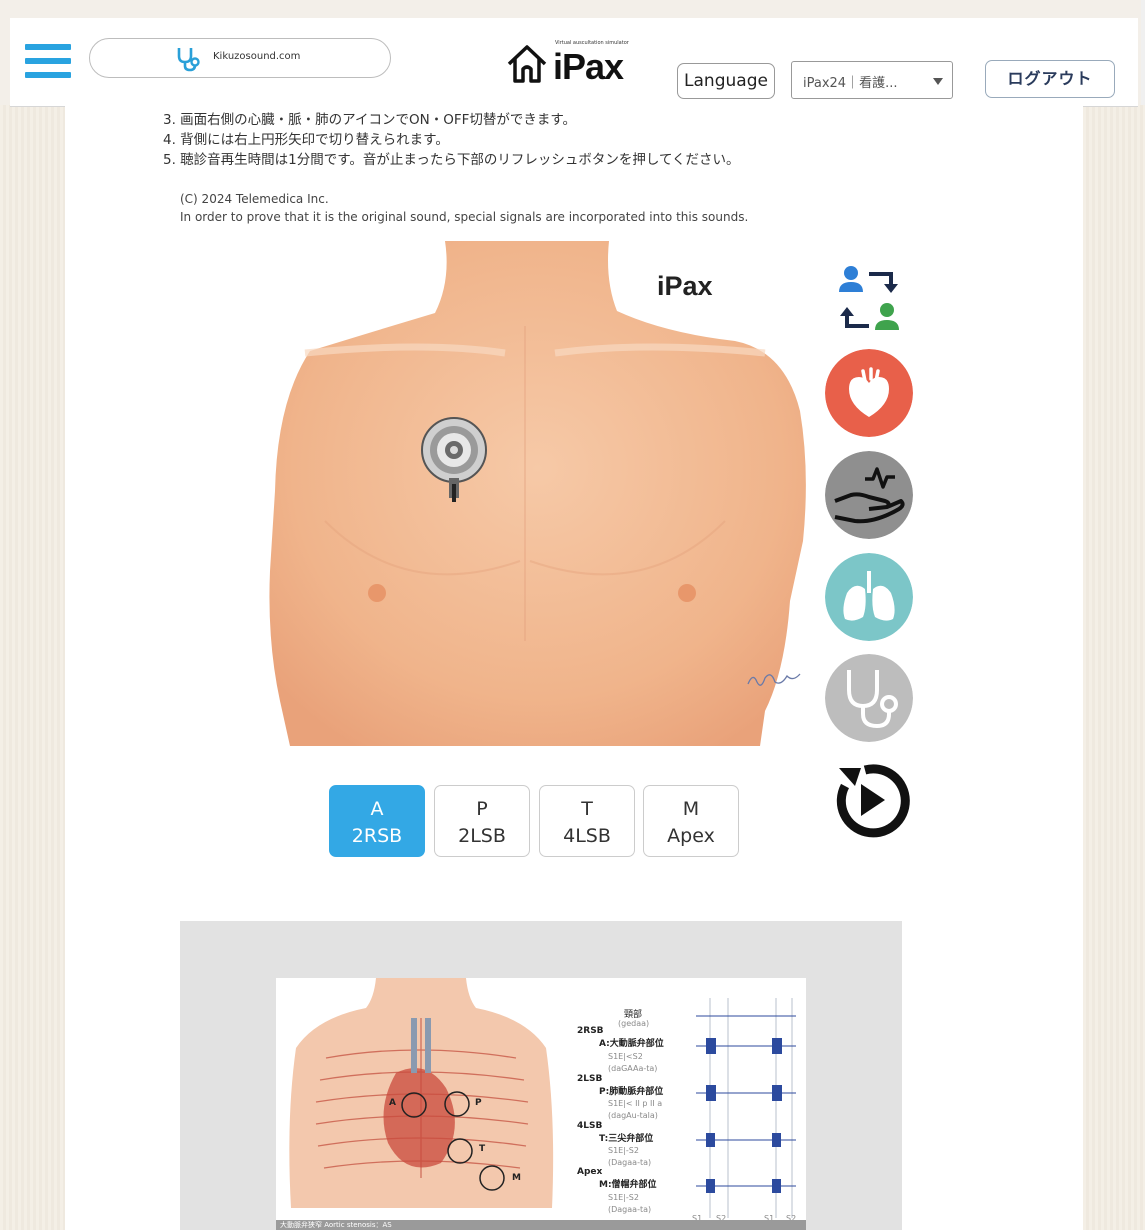 This screenshot has height=1230, width=1145. What do you see at coordinates (634, 1023) in the screenshot?
I see `neck-reading: (gedaa)` at bounding box center [634, 1023].